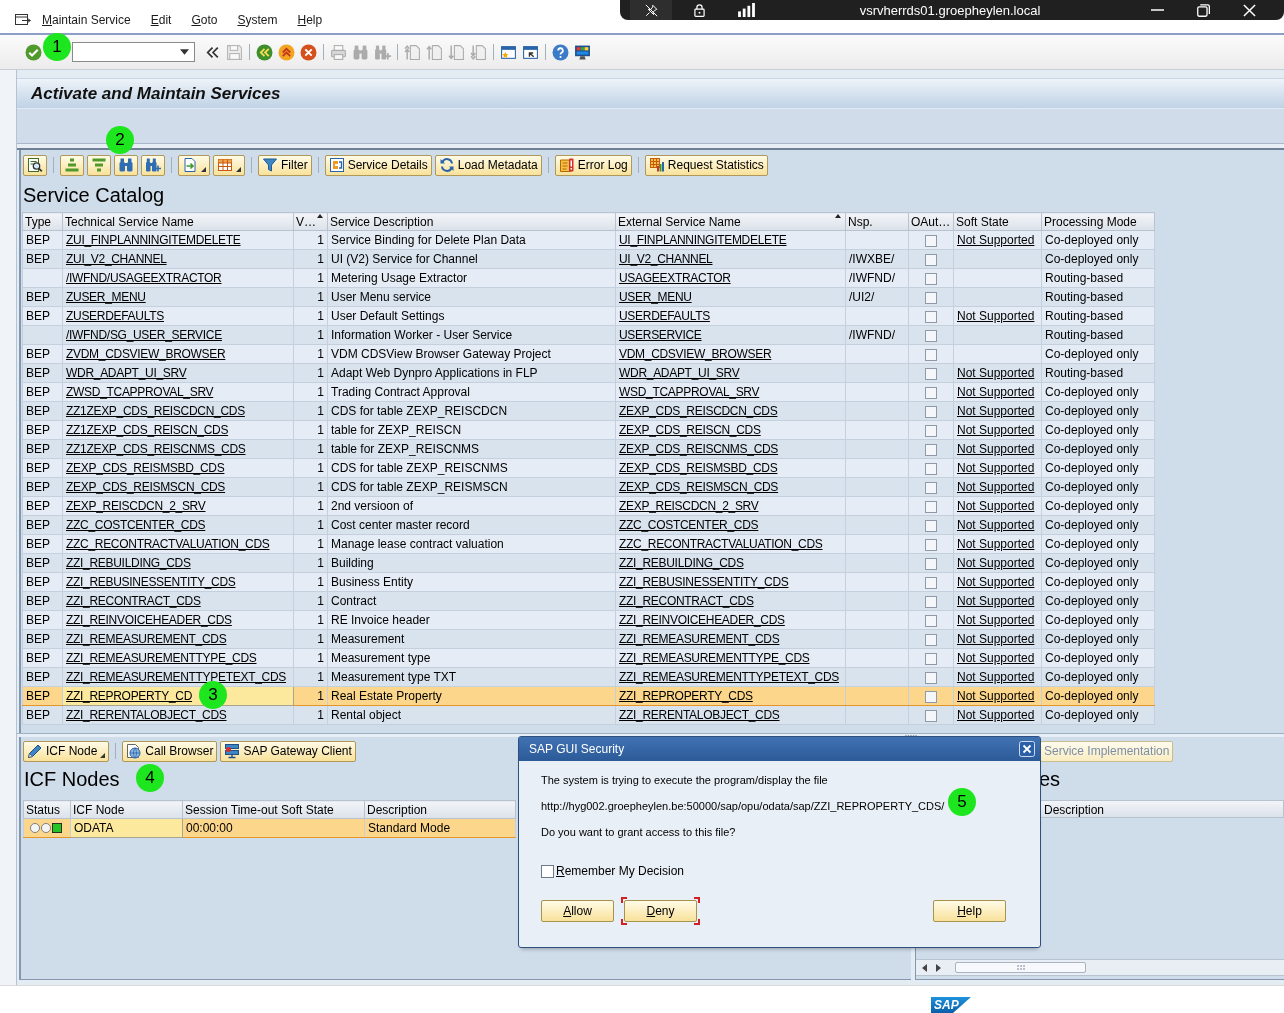 The image size is (1284, 1013). I want to click on horizontal-scrollbar, so click(1100, 967).